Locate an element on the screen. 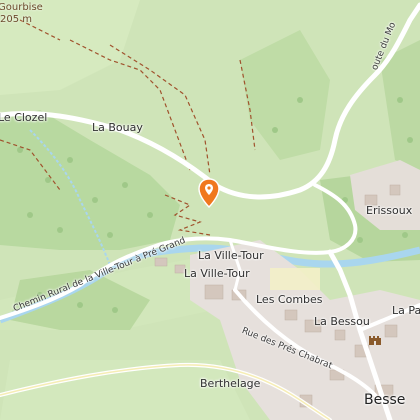  map-pin-icon is located at coordinates (209, 193).